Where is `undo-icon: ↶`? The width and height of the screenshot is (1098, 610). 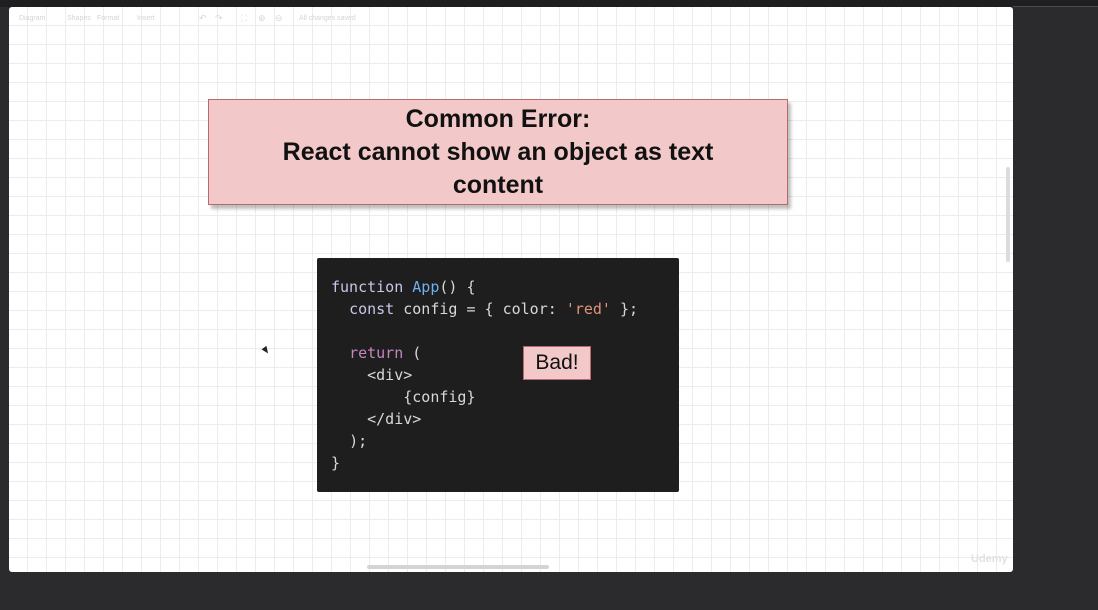
undo-icon: ↶ is located at coordinates (203, 18).